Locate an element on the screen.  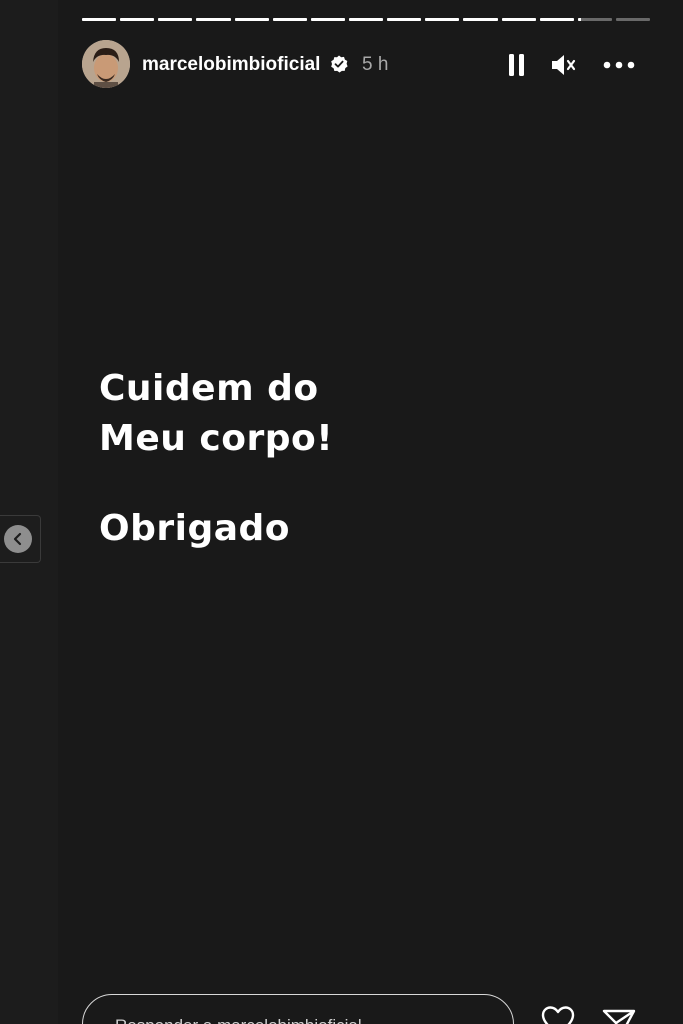
pause-button is located at coordinates (517, 65).